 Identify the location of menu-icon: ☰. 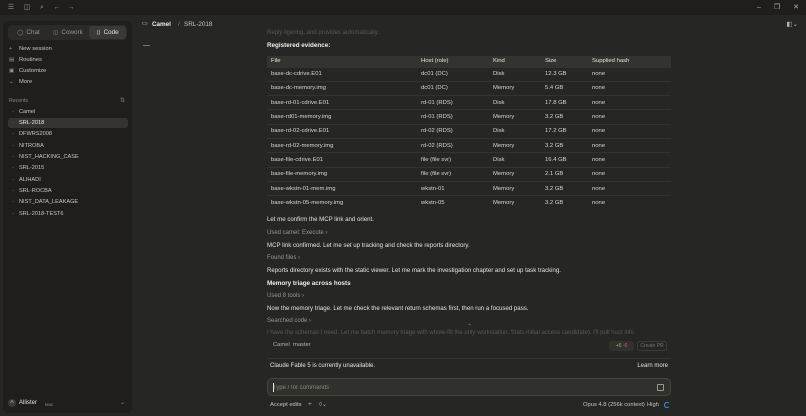
(11, 8).